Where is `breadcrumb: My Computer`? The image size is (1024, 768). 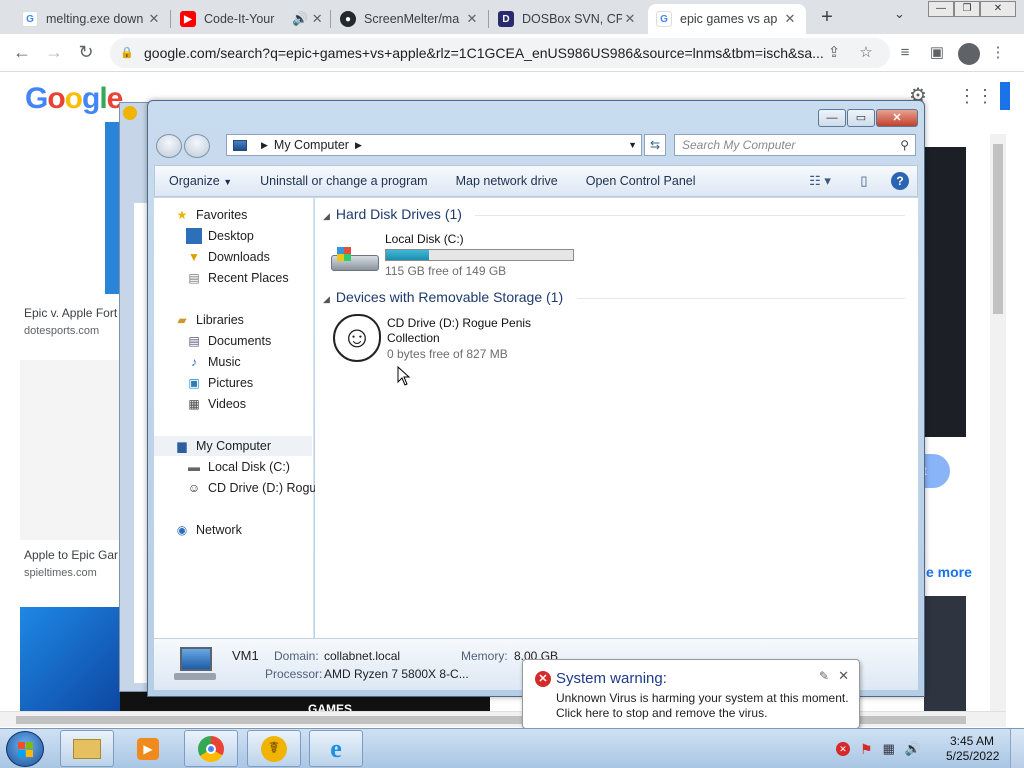
breadcrumb: My Computer is located at coordinates (311, 145).